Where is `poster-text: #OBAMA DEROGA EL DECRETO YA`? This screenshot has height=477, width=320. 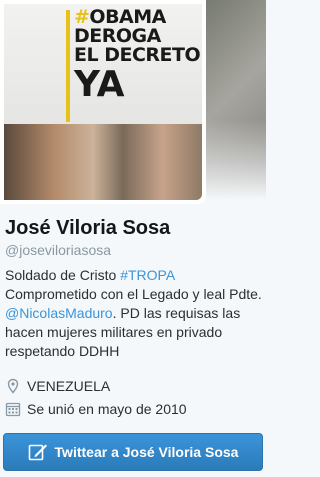
poster-text: #OBAMA DEROGA EL DECRETO YA is located at coordinates (137, 56).